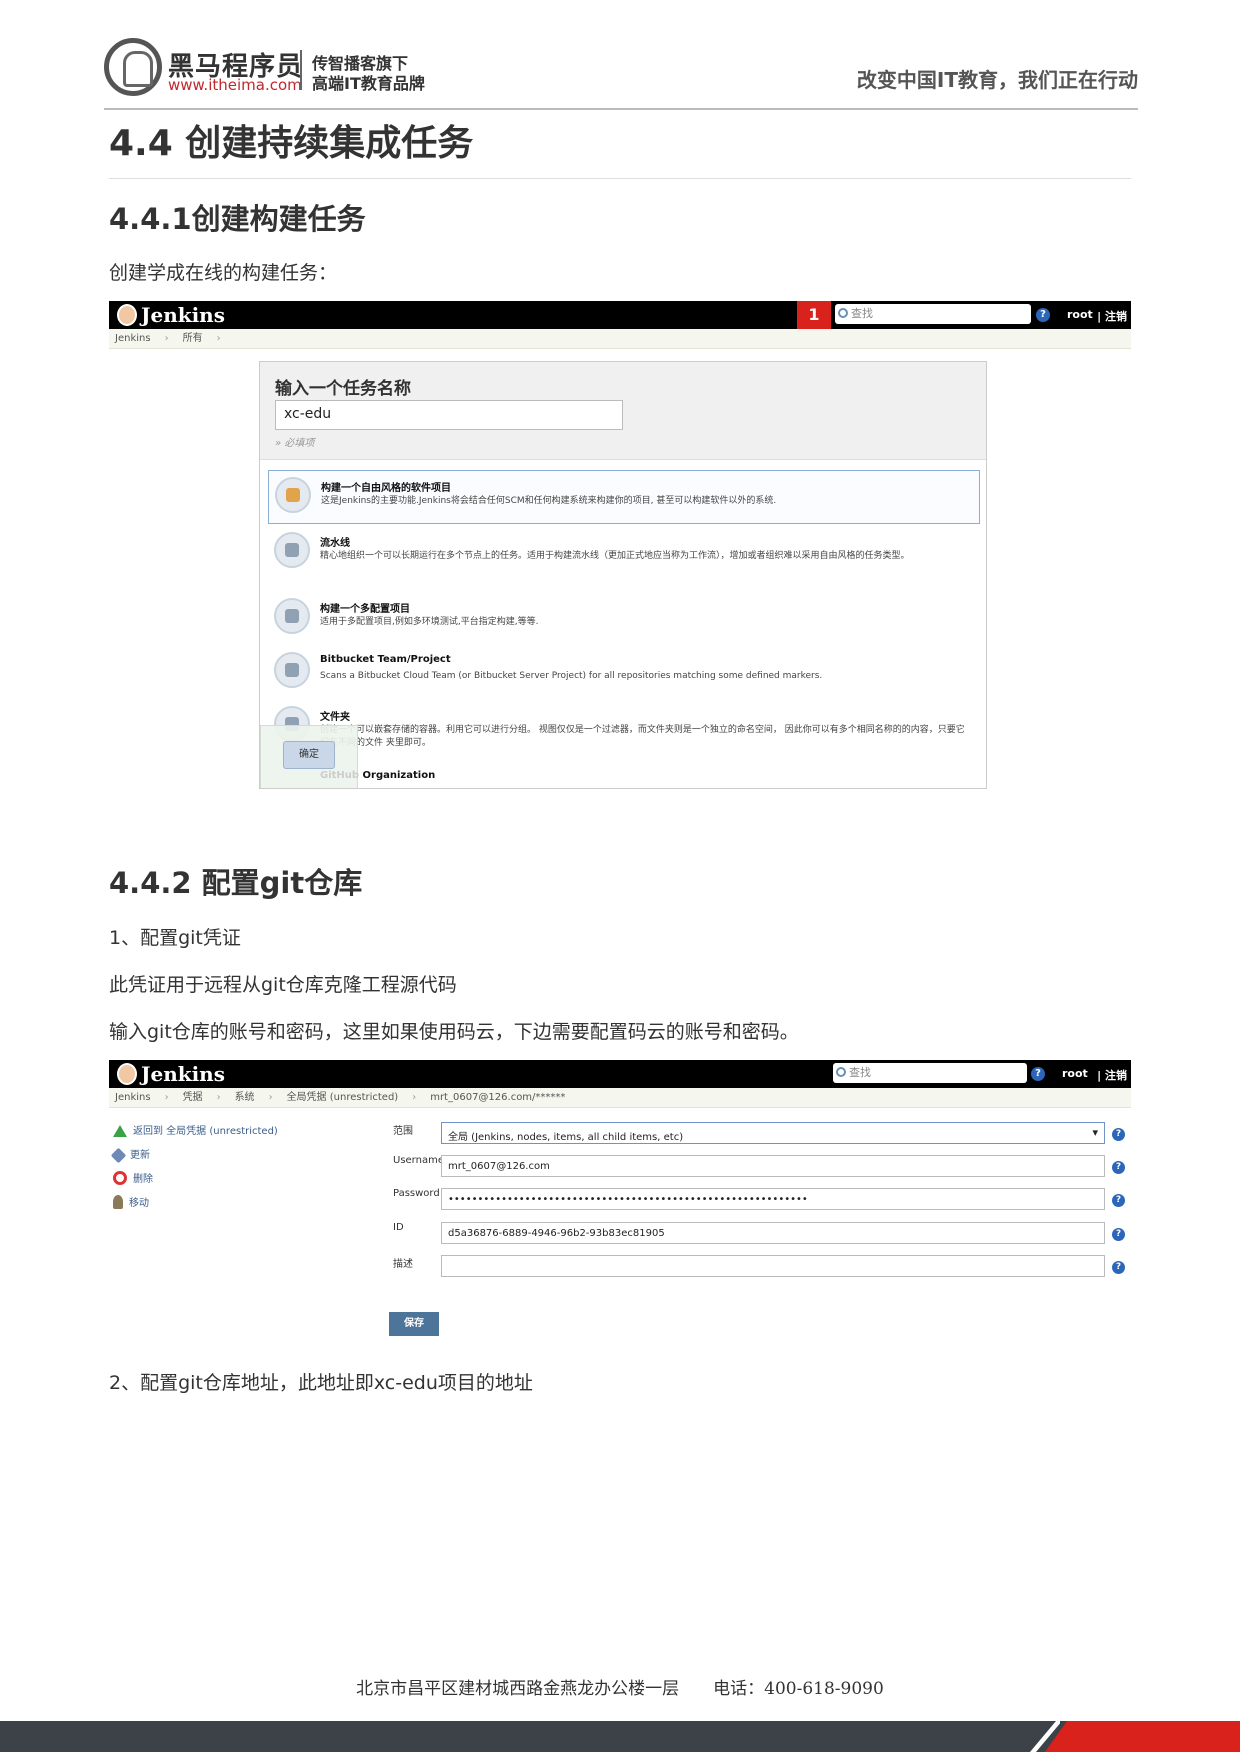 The image size is (1240, 1752). I want to click on github-suffix: Organization, so click(397, 775).